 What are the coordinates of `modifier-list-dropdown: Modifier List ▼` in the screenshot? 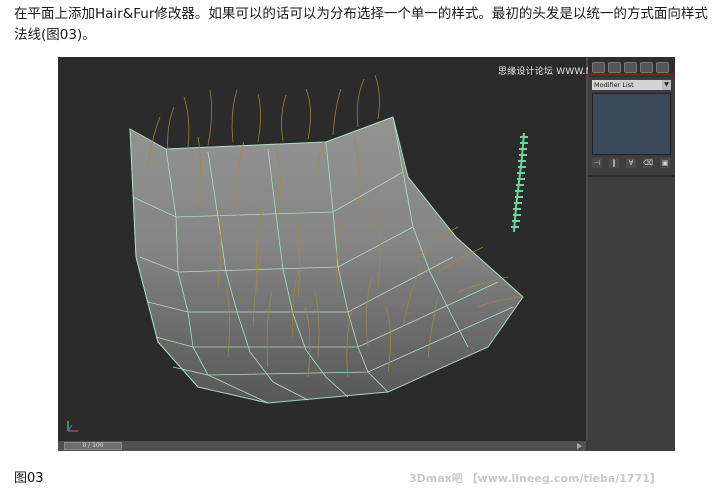 It's located at (631, 85).